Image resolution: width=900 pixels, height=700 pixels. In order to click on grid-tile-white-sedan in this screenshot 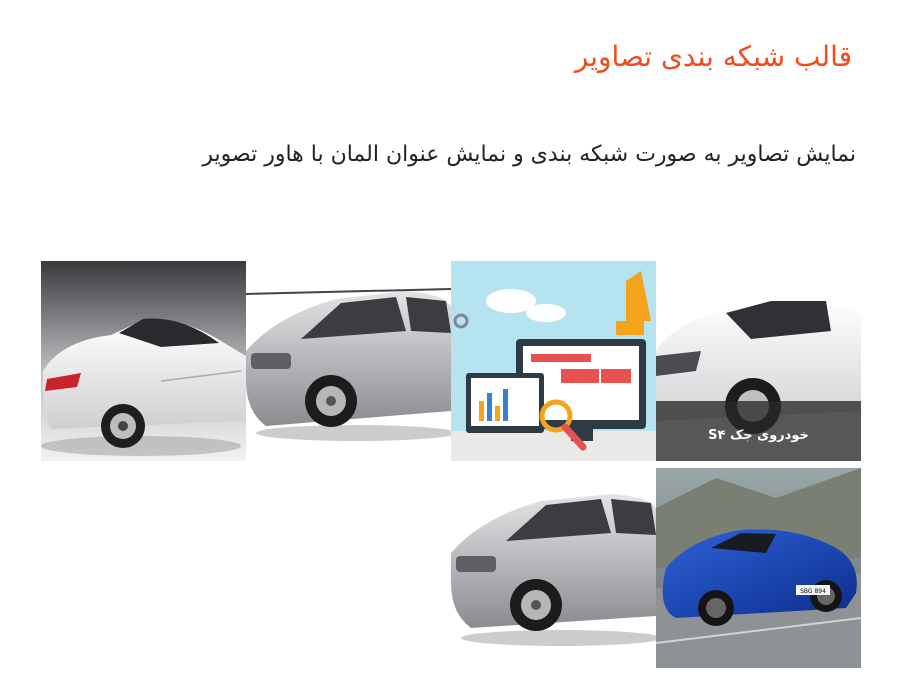, I will do `click(143, 361)`.